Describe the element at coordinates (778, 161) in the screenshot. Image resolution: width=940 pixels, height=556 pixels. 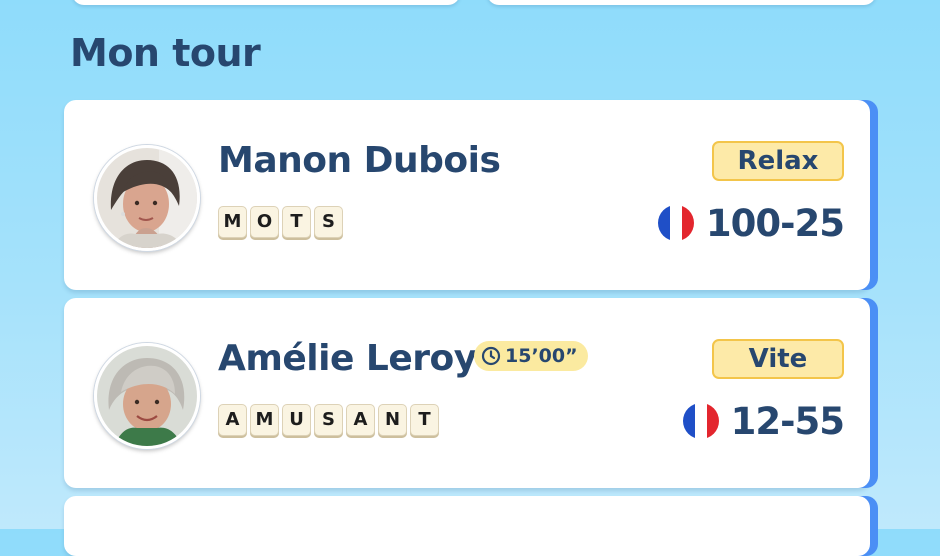
I see `game-mode-badge: Relax` at that location.